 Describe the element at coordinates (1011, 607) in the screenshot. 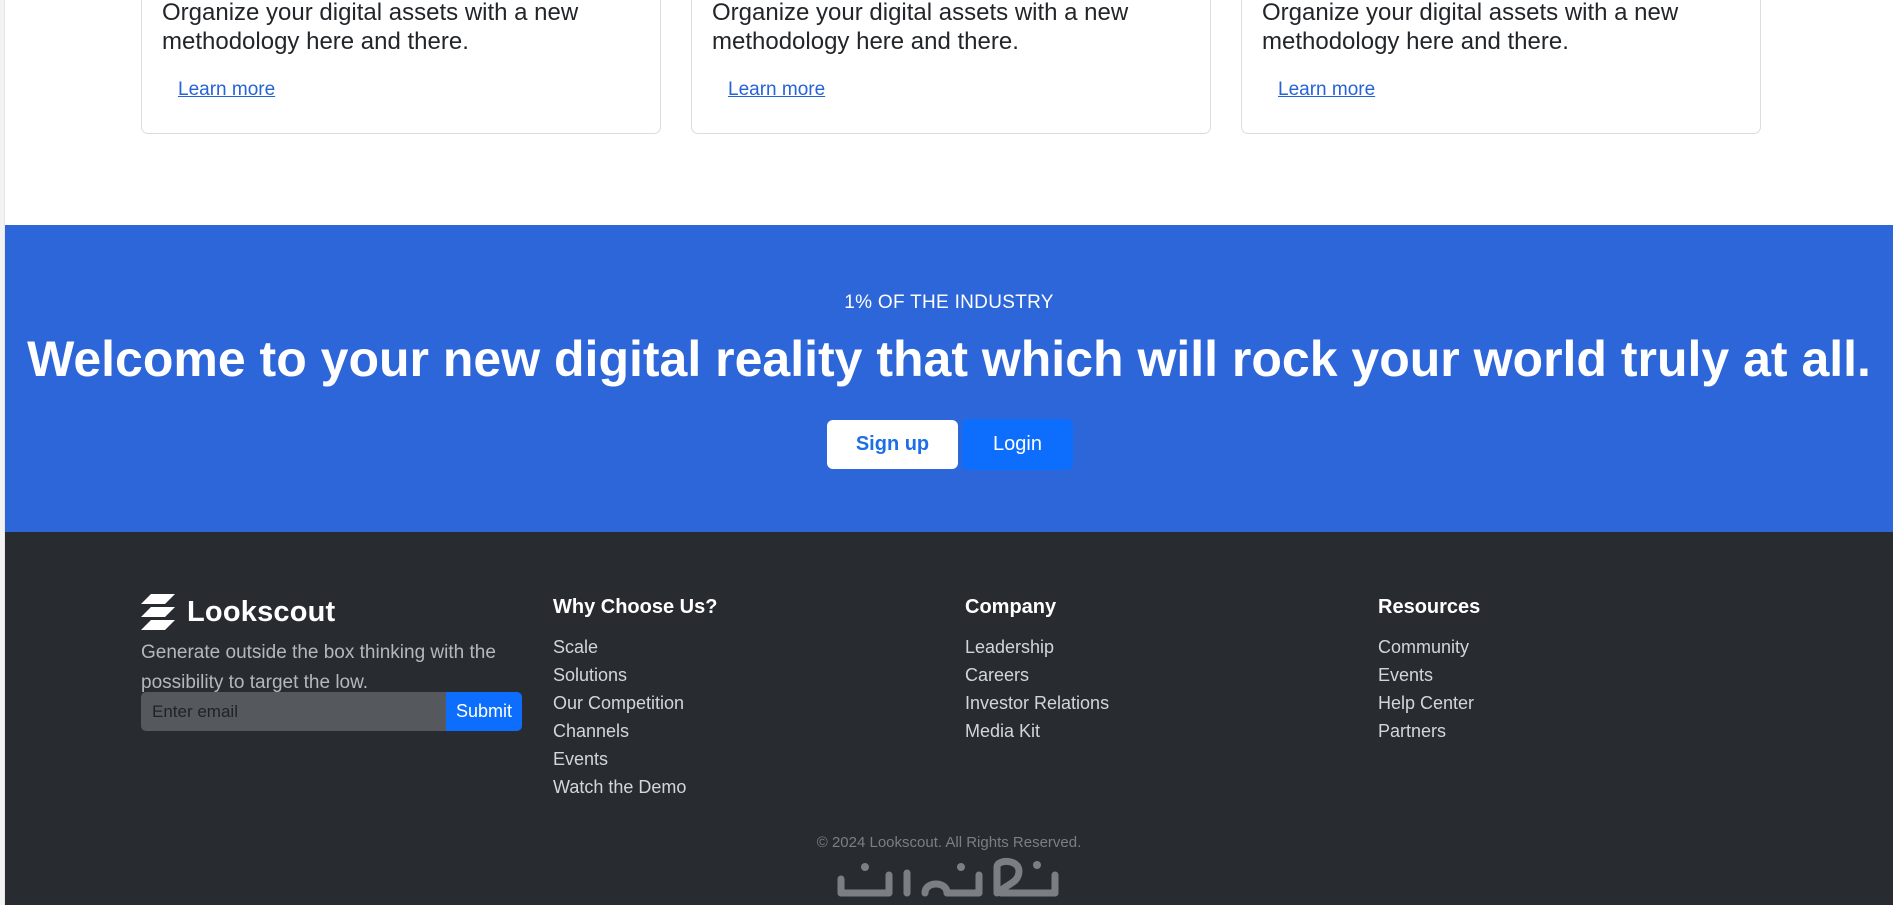

I see `footer-column-title: Company` at that location.